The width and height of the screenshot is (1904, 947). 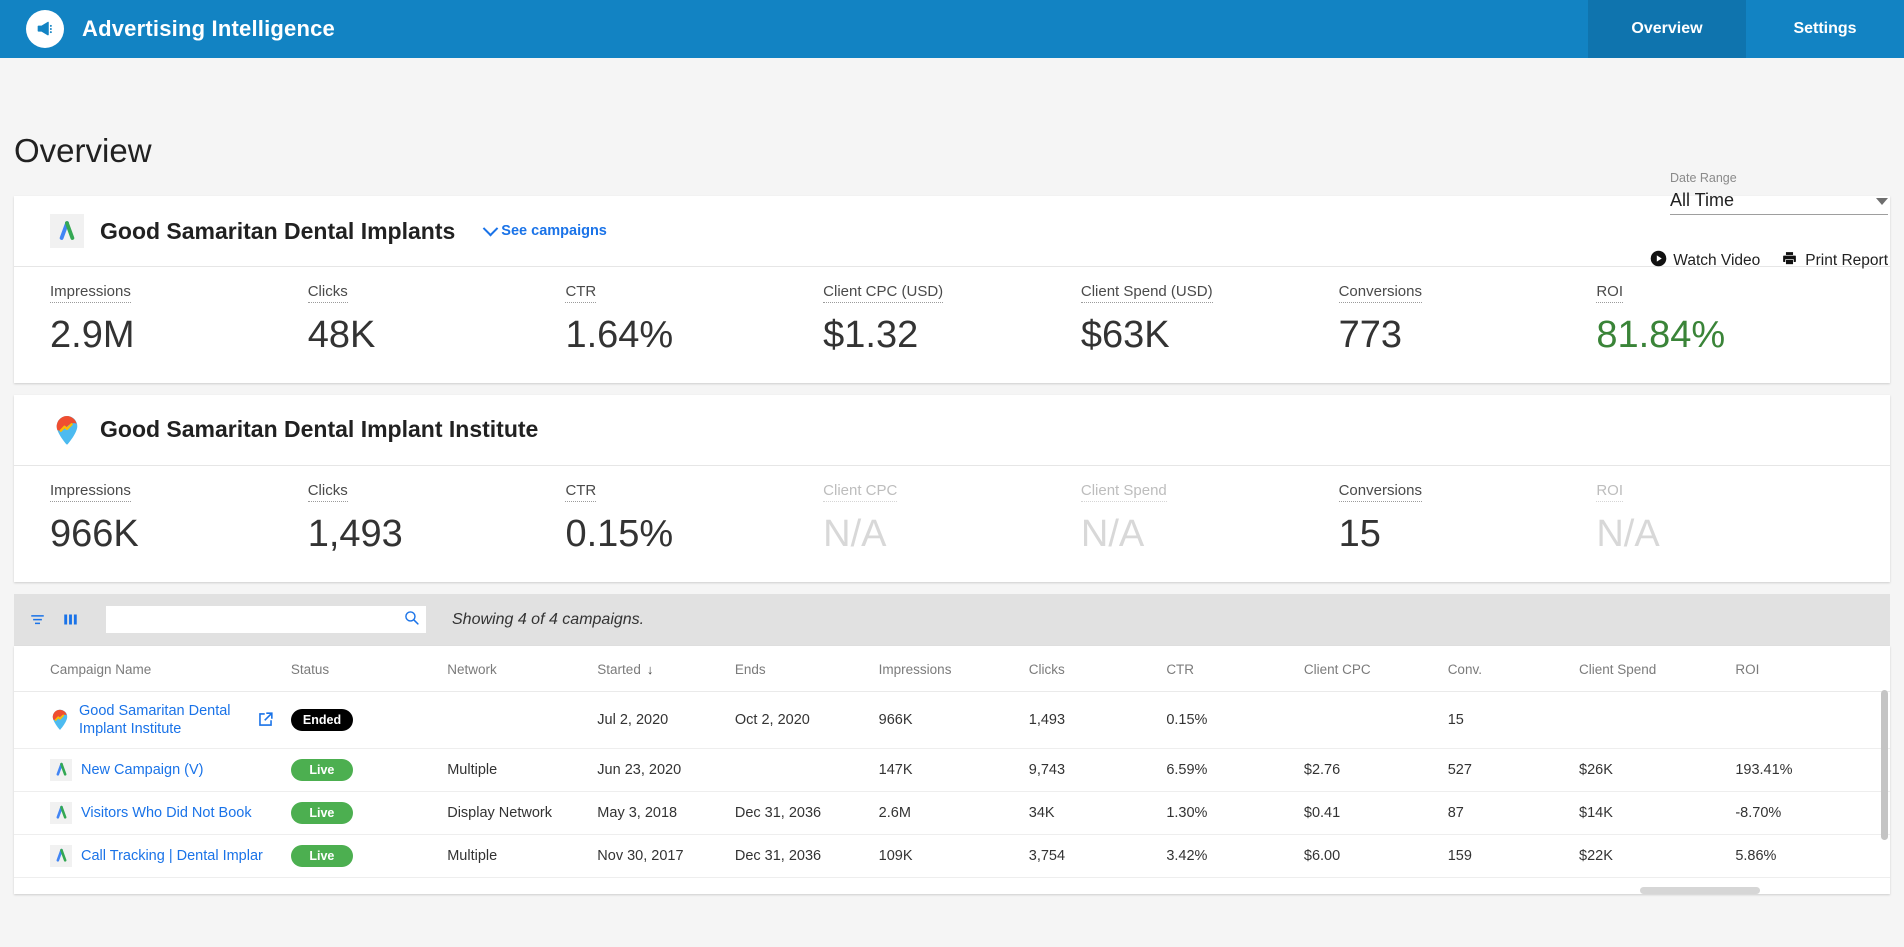 What do you see at coordinates (142, 770) in the screenshot?
I see `campaign-name-link: New Campaign (V)` at bounding box center [142, 770].